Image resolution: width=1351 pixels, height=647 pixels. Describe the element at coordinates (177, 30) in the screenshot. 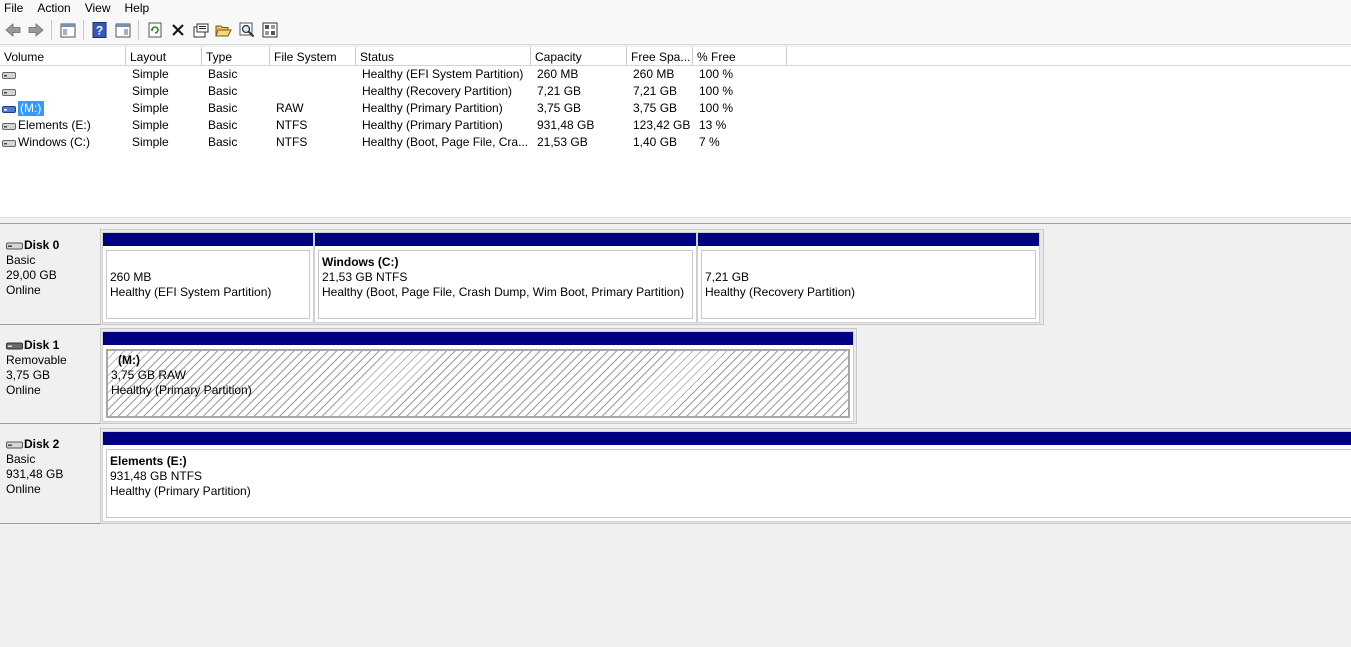

I see `delete-icon` at that location.